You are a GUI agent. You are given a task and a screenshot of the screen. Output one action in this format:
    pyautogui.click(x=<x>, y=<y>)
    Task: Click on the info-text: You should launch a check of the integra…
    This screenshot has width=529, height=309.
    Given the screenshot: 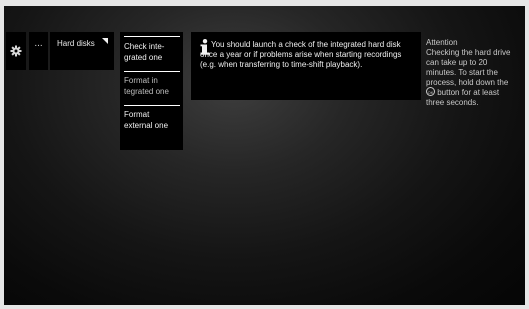 What is the action you would take?
    pyautogui.click(x=301, y=54)
    